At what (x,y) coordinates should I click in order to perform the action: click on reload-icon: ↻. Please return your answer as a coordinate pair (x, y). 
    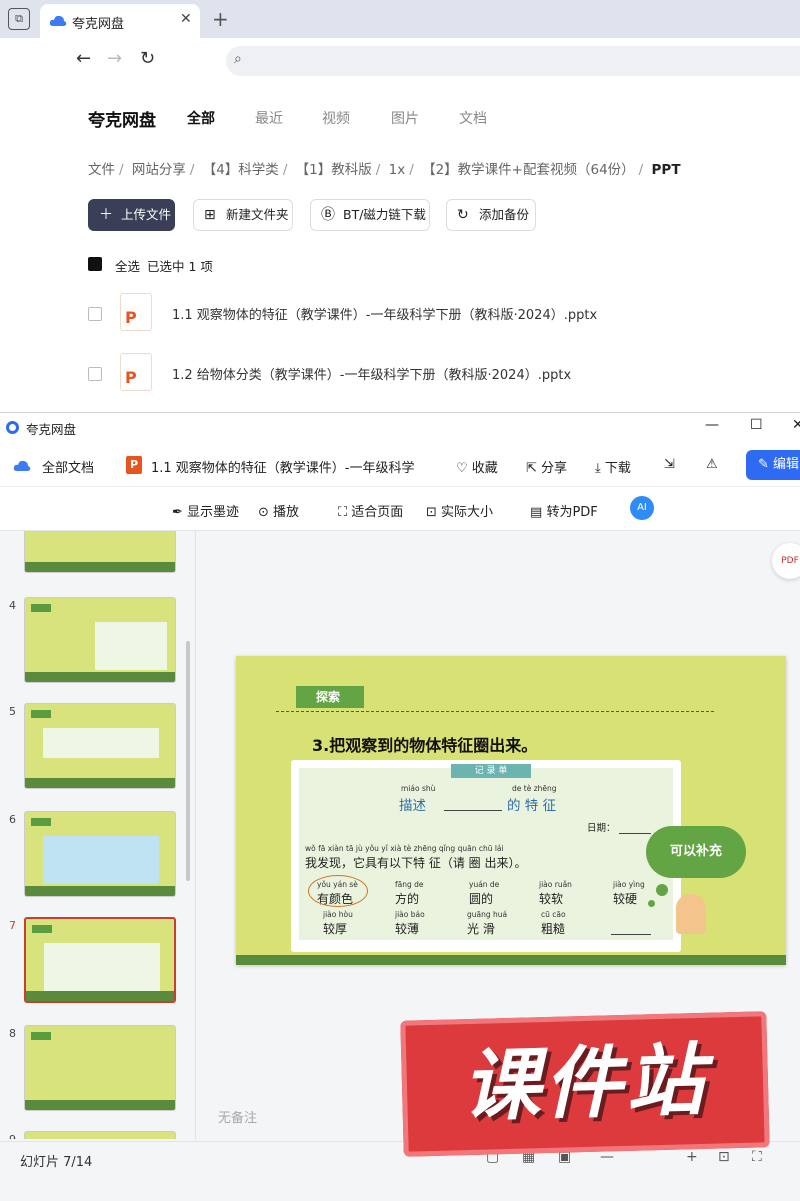
    Looking at the image, I should click on (147, 58).